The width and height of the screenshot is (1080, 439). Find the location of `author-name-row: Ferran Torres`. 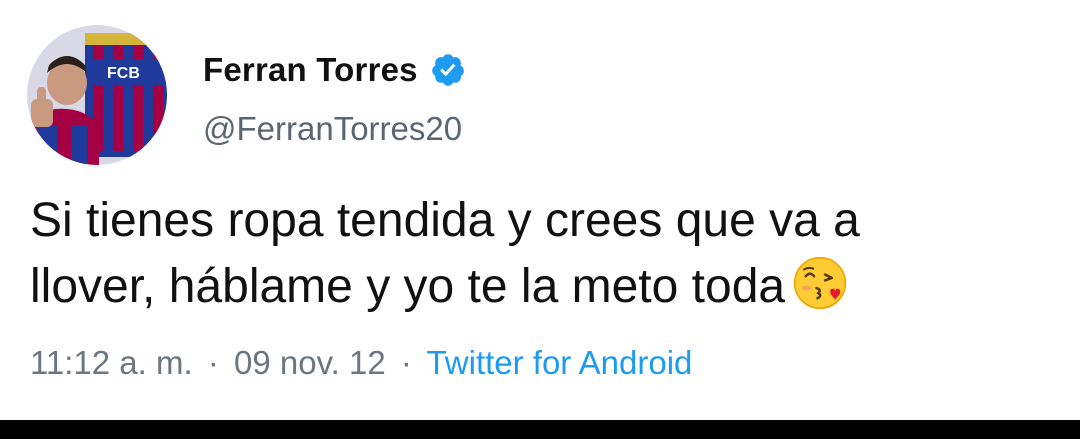

author-name-row: Ferran Torres is located at coordinates (334, 70).